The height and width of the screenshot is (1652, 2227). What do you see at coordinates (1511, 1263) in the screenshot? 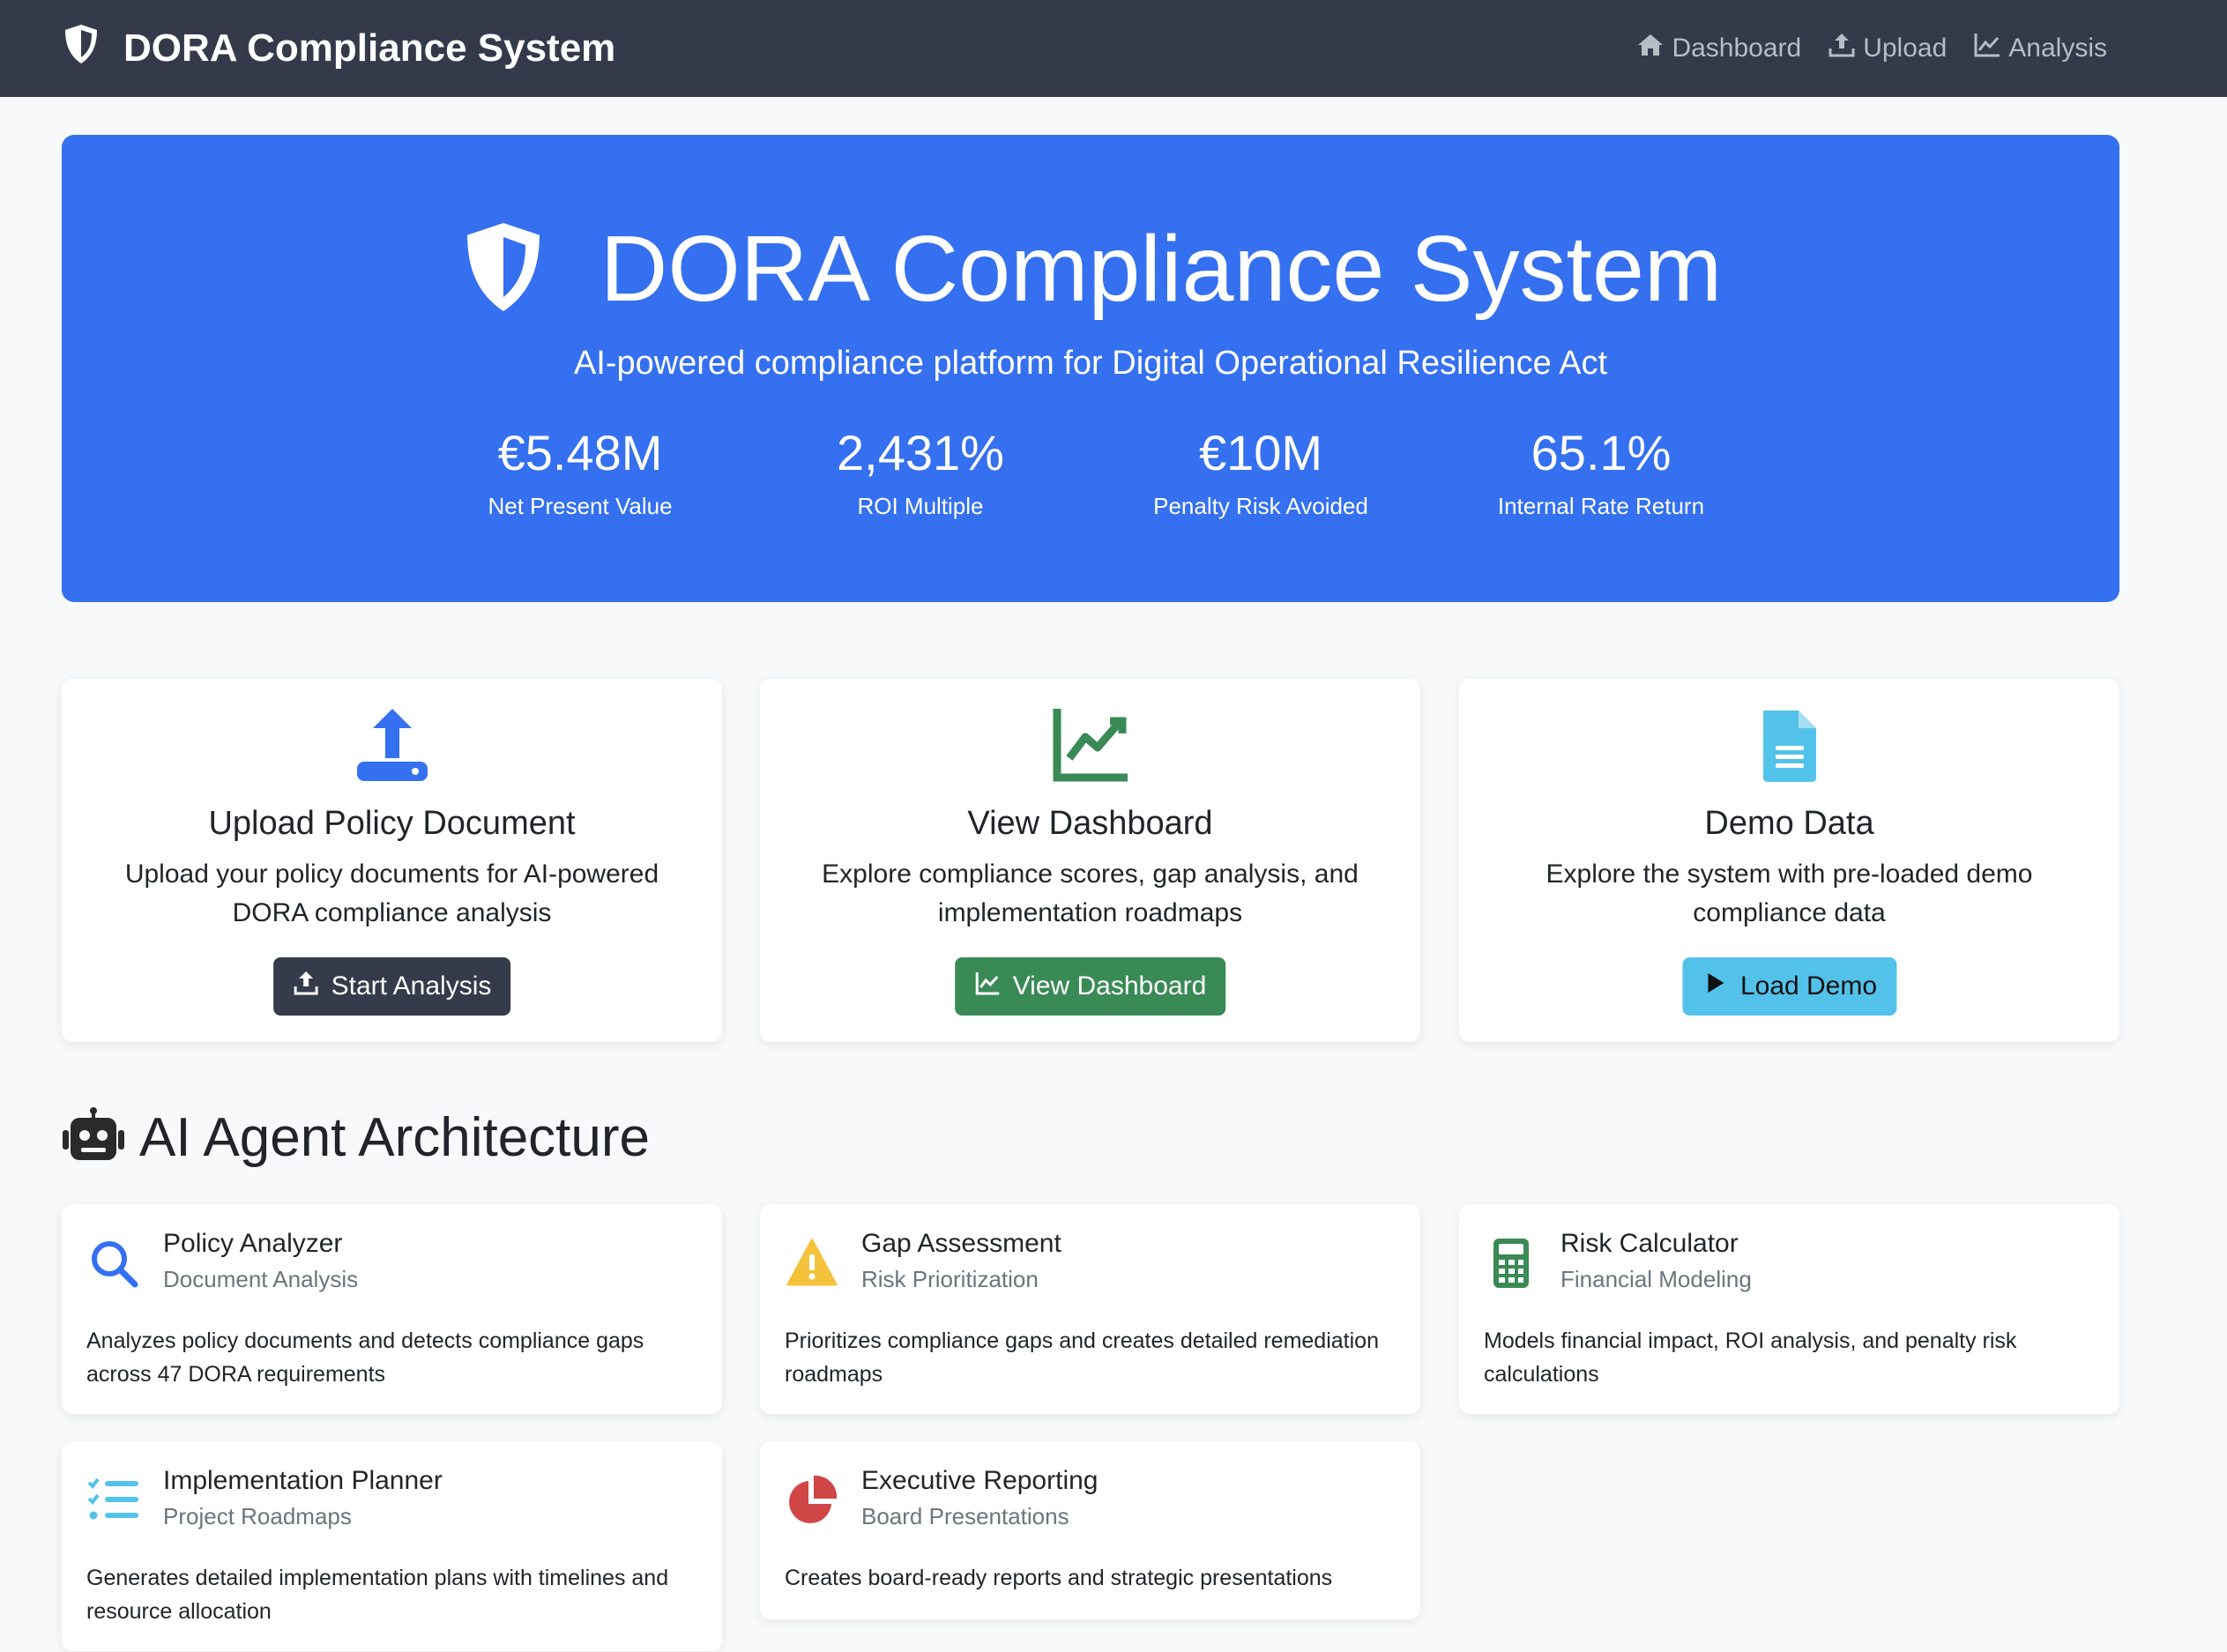
I see `calculator-icon` at bounding box center [1511, 1263].